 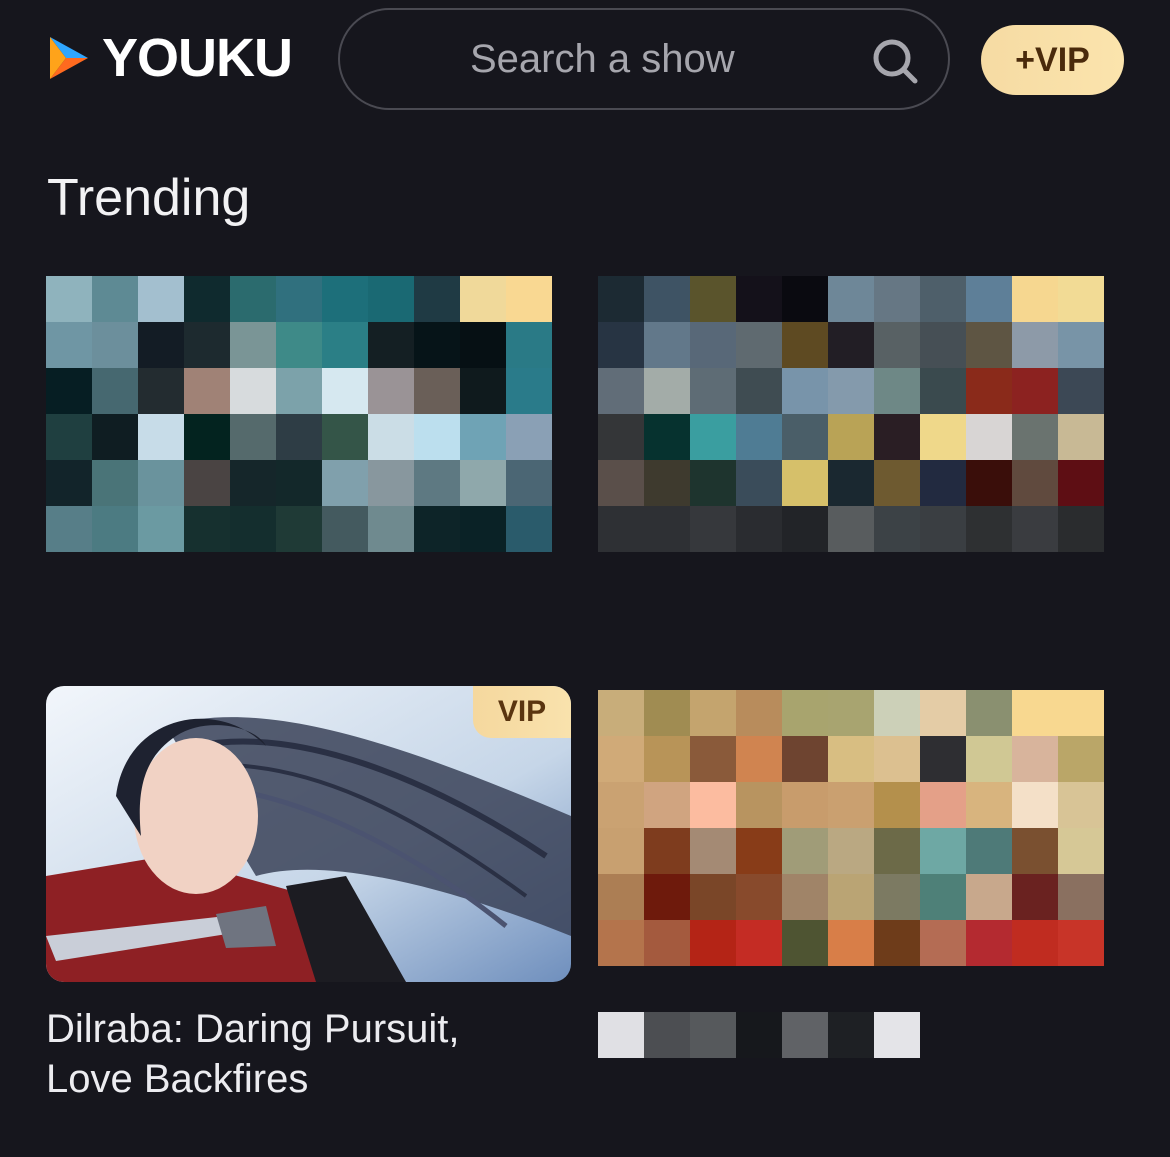 What do you see at coordinates (602, 59) in the screenshot?
I see `search-input: Search a show` at bounding box center [602, 59].